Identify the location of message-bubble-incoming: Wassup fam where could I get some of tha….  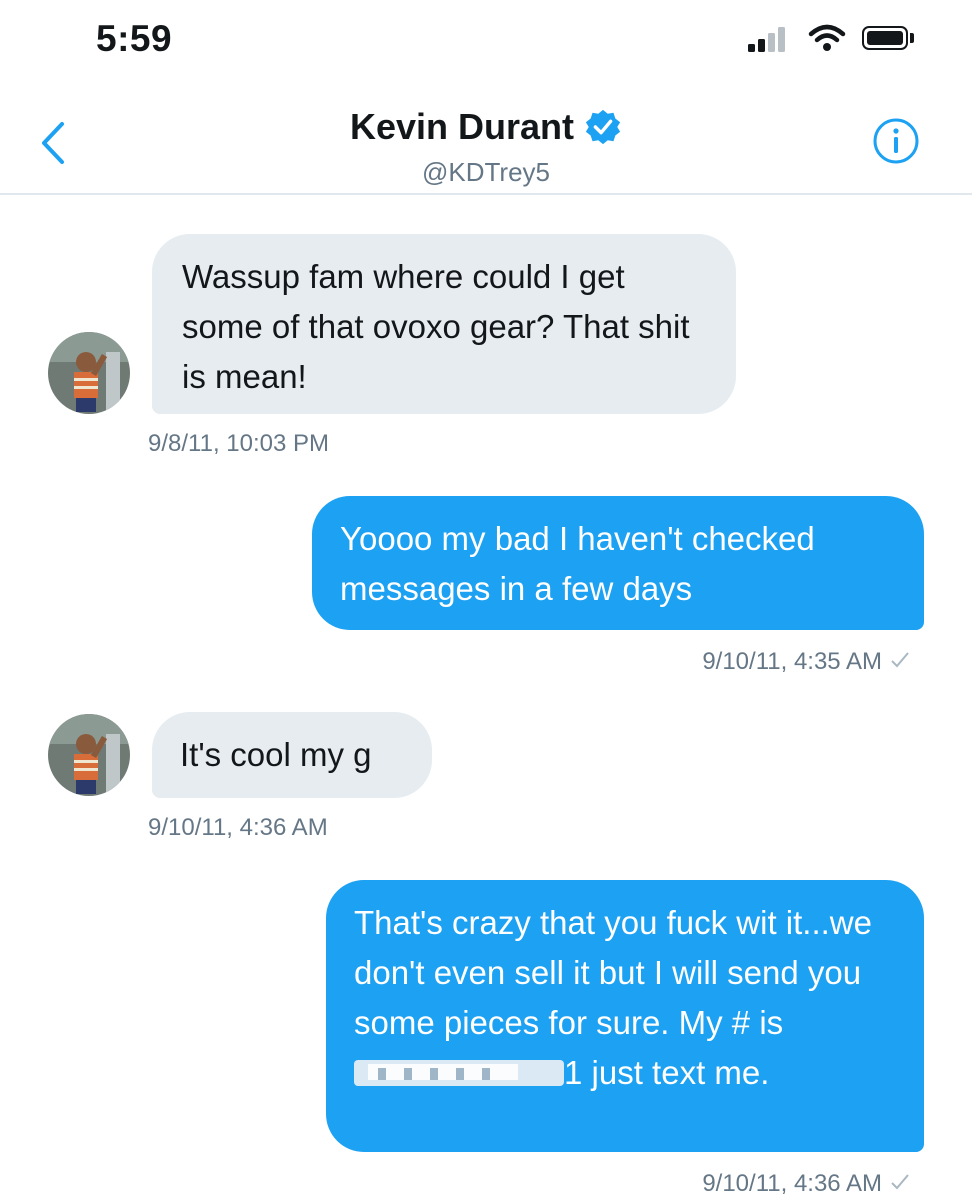
(444, 324).